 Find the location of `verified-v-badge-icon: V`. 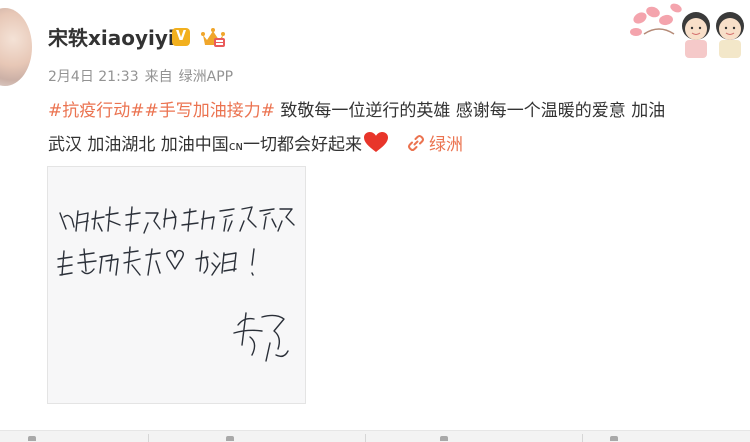

verified-v-badge-icon: V is located at coordinates (181, 37).